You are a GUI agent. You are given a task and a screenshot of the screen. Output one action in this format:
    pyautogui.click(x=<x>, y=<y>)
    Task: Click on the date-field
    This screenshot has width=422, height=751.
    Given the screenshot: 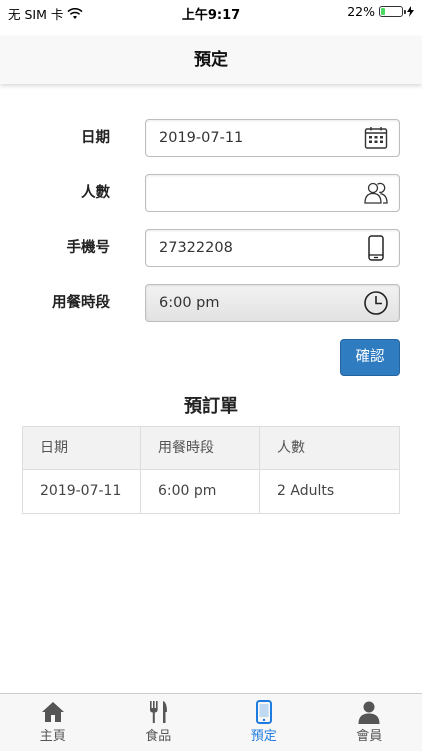 What is the action you would take?
    pyautogui.click(x=272, y=138)
    